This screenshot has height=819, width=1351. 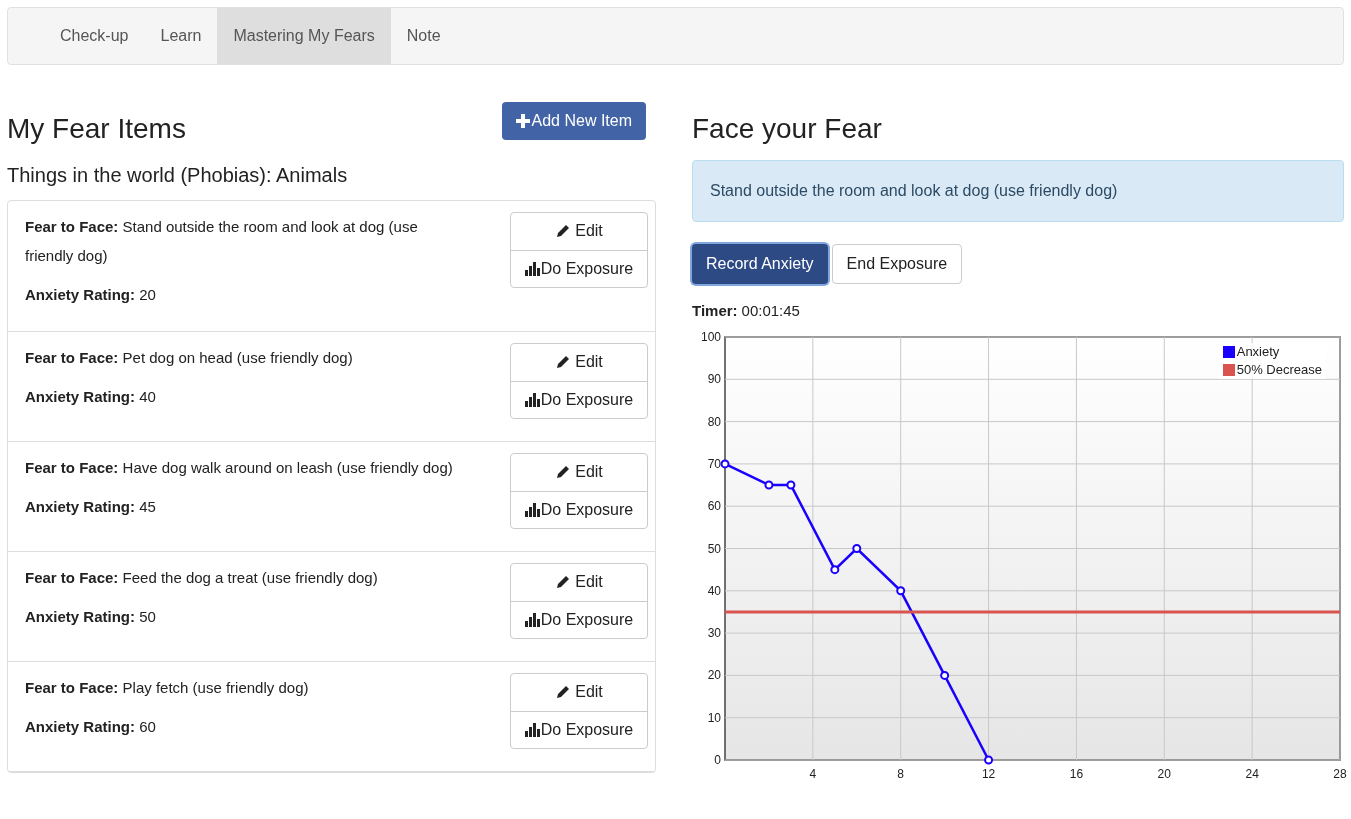 I want to click on end-exposure-button: End Exposure, so click(x=897, y=264).